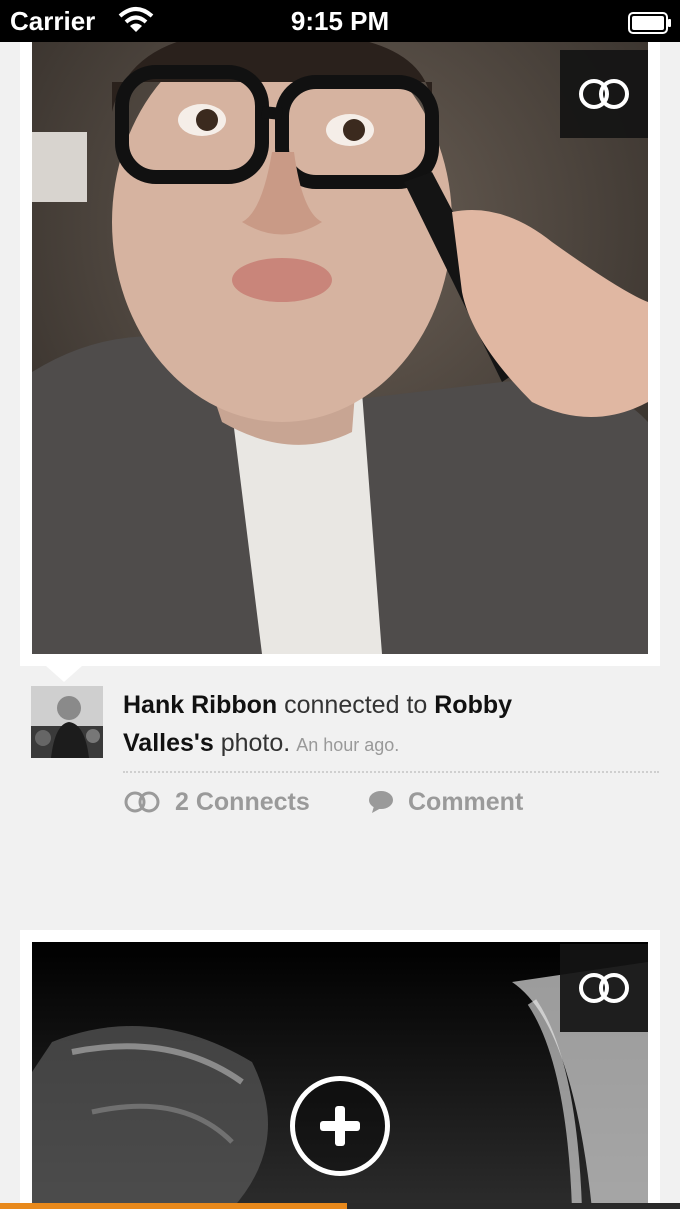 The height and width of the screenshot is (1209, 680). I want to click on status-bar: Carrier 9:15 PM, so click(340, 21).